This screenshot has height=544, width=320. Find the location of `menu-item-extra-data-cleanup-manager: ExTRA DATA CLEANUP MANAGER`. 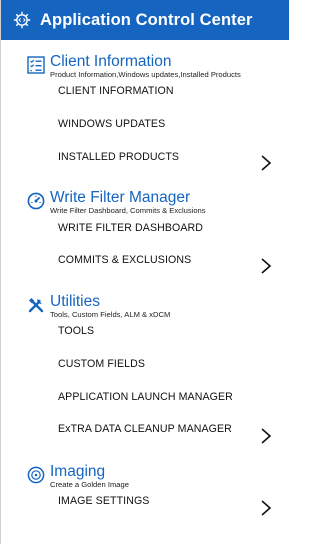

menu-item-extra-data-cleanup-manager: ExTRA DATA CLEANUP MANAGER is located at coordinates (145, 429).